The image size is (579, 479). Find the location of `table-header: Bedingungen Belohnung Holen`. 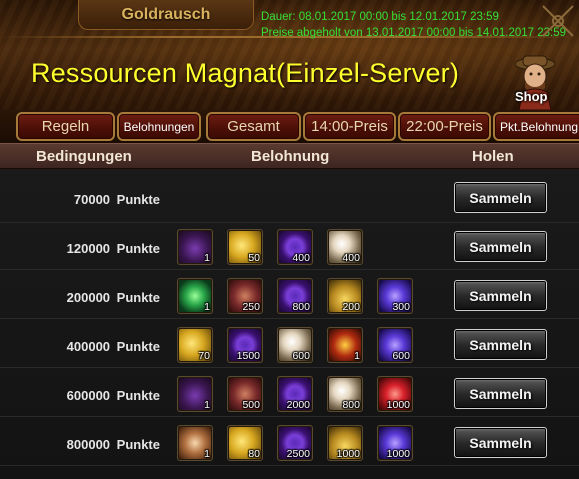

table-header: Bedingungen Belohnung Holen is located at coordinates (289, 156).